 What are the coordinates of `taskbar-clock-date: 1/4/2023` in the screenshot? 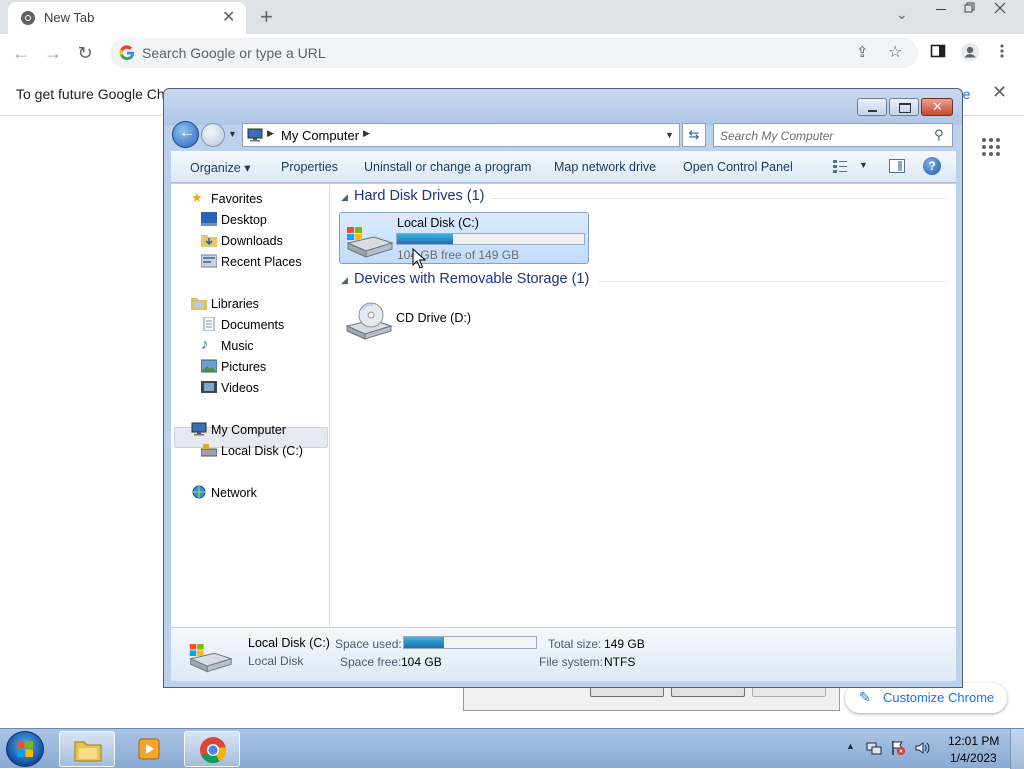 It's located at (973, 758).